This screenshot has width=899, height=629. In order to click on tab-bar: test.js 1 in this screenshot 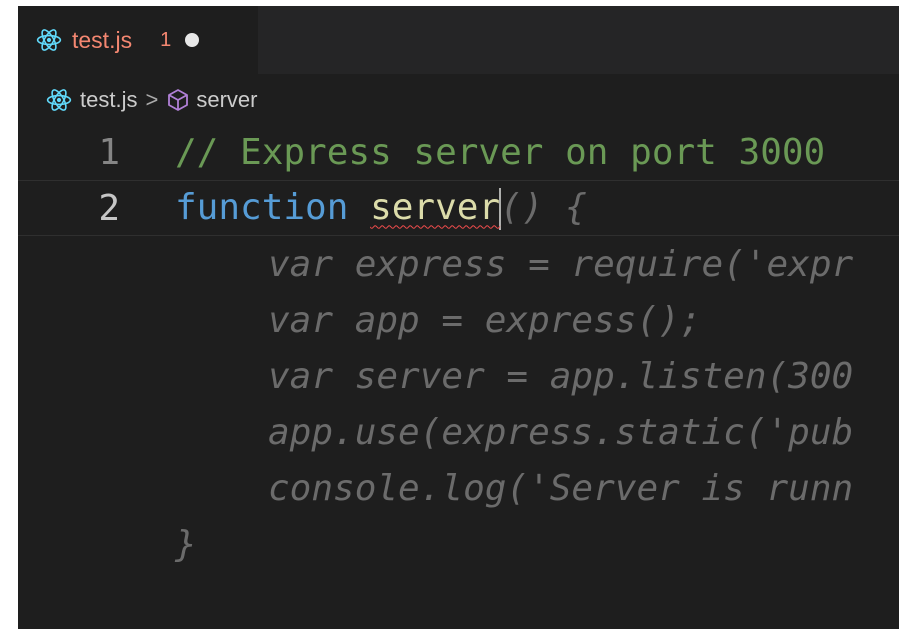, I will do `click(458, 40)`.